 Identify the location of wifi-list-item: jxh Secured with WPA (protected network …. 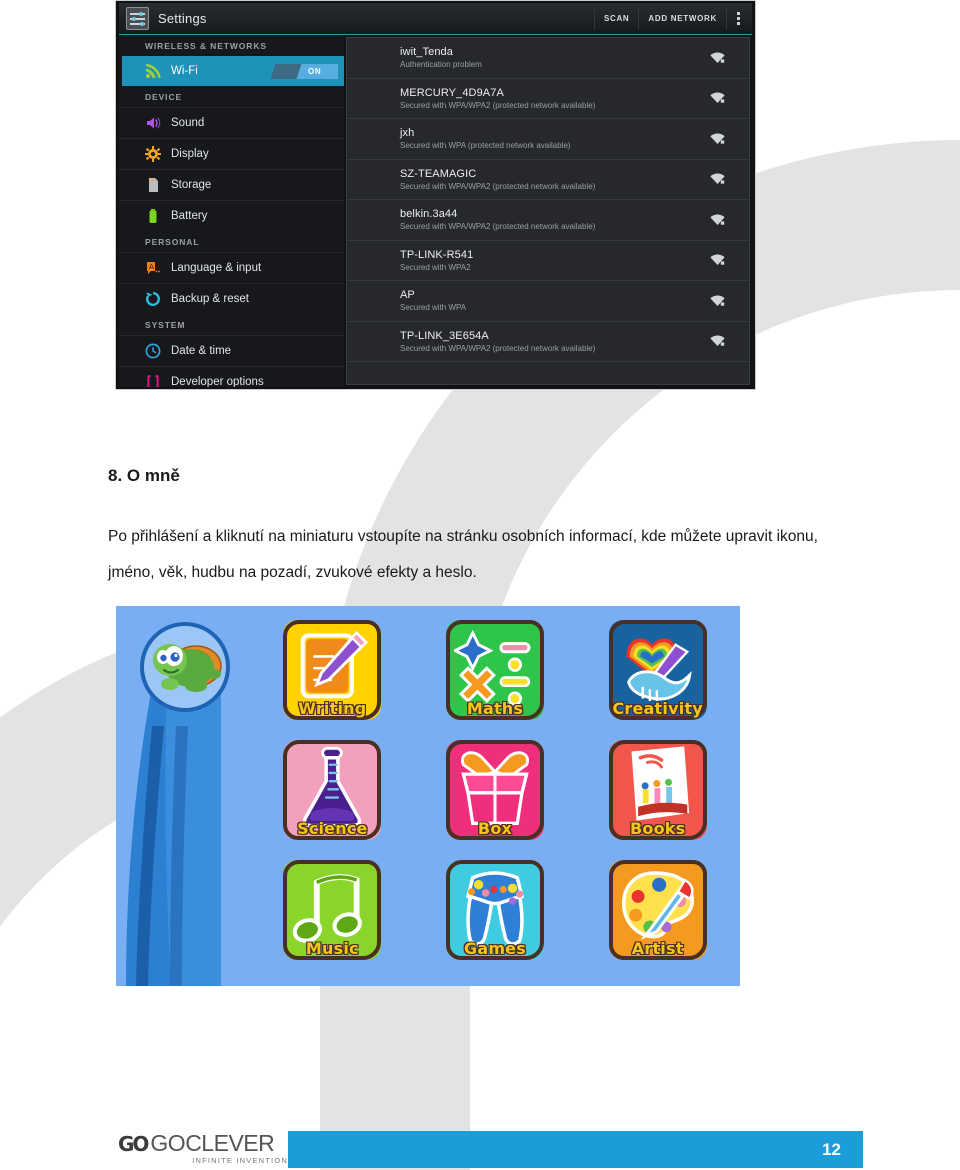
(548, 139).